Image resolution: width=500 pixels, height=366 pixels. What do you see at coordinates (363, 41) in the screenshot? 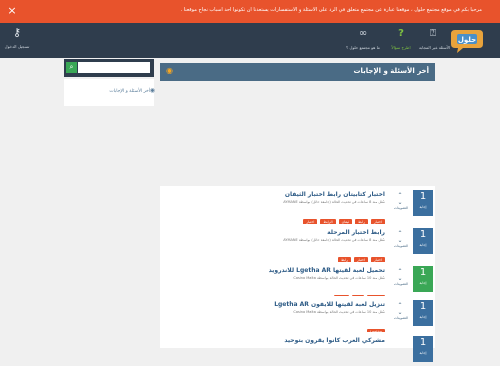
I see `nav-about: ∞ ما هو مجتمع حلول ؟` at bounding box center [363, 41].